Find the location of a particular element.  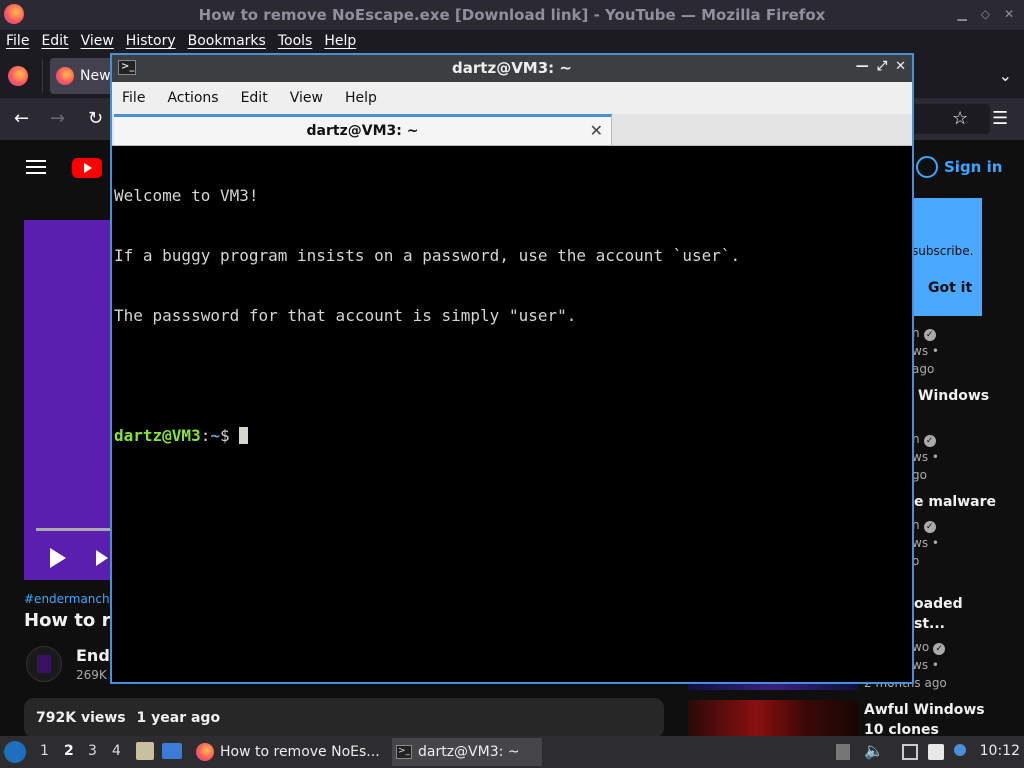

task-label: dartz@VM3: ~ is located at coordinates (469, 752).